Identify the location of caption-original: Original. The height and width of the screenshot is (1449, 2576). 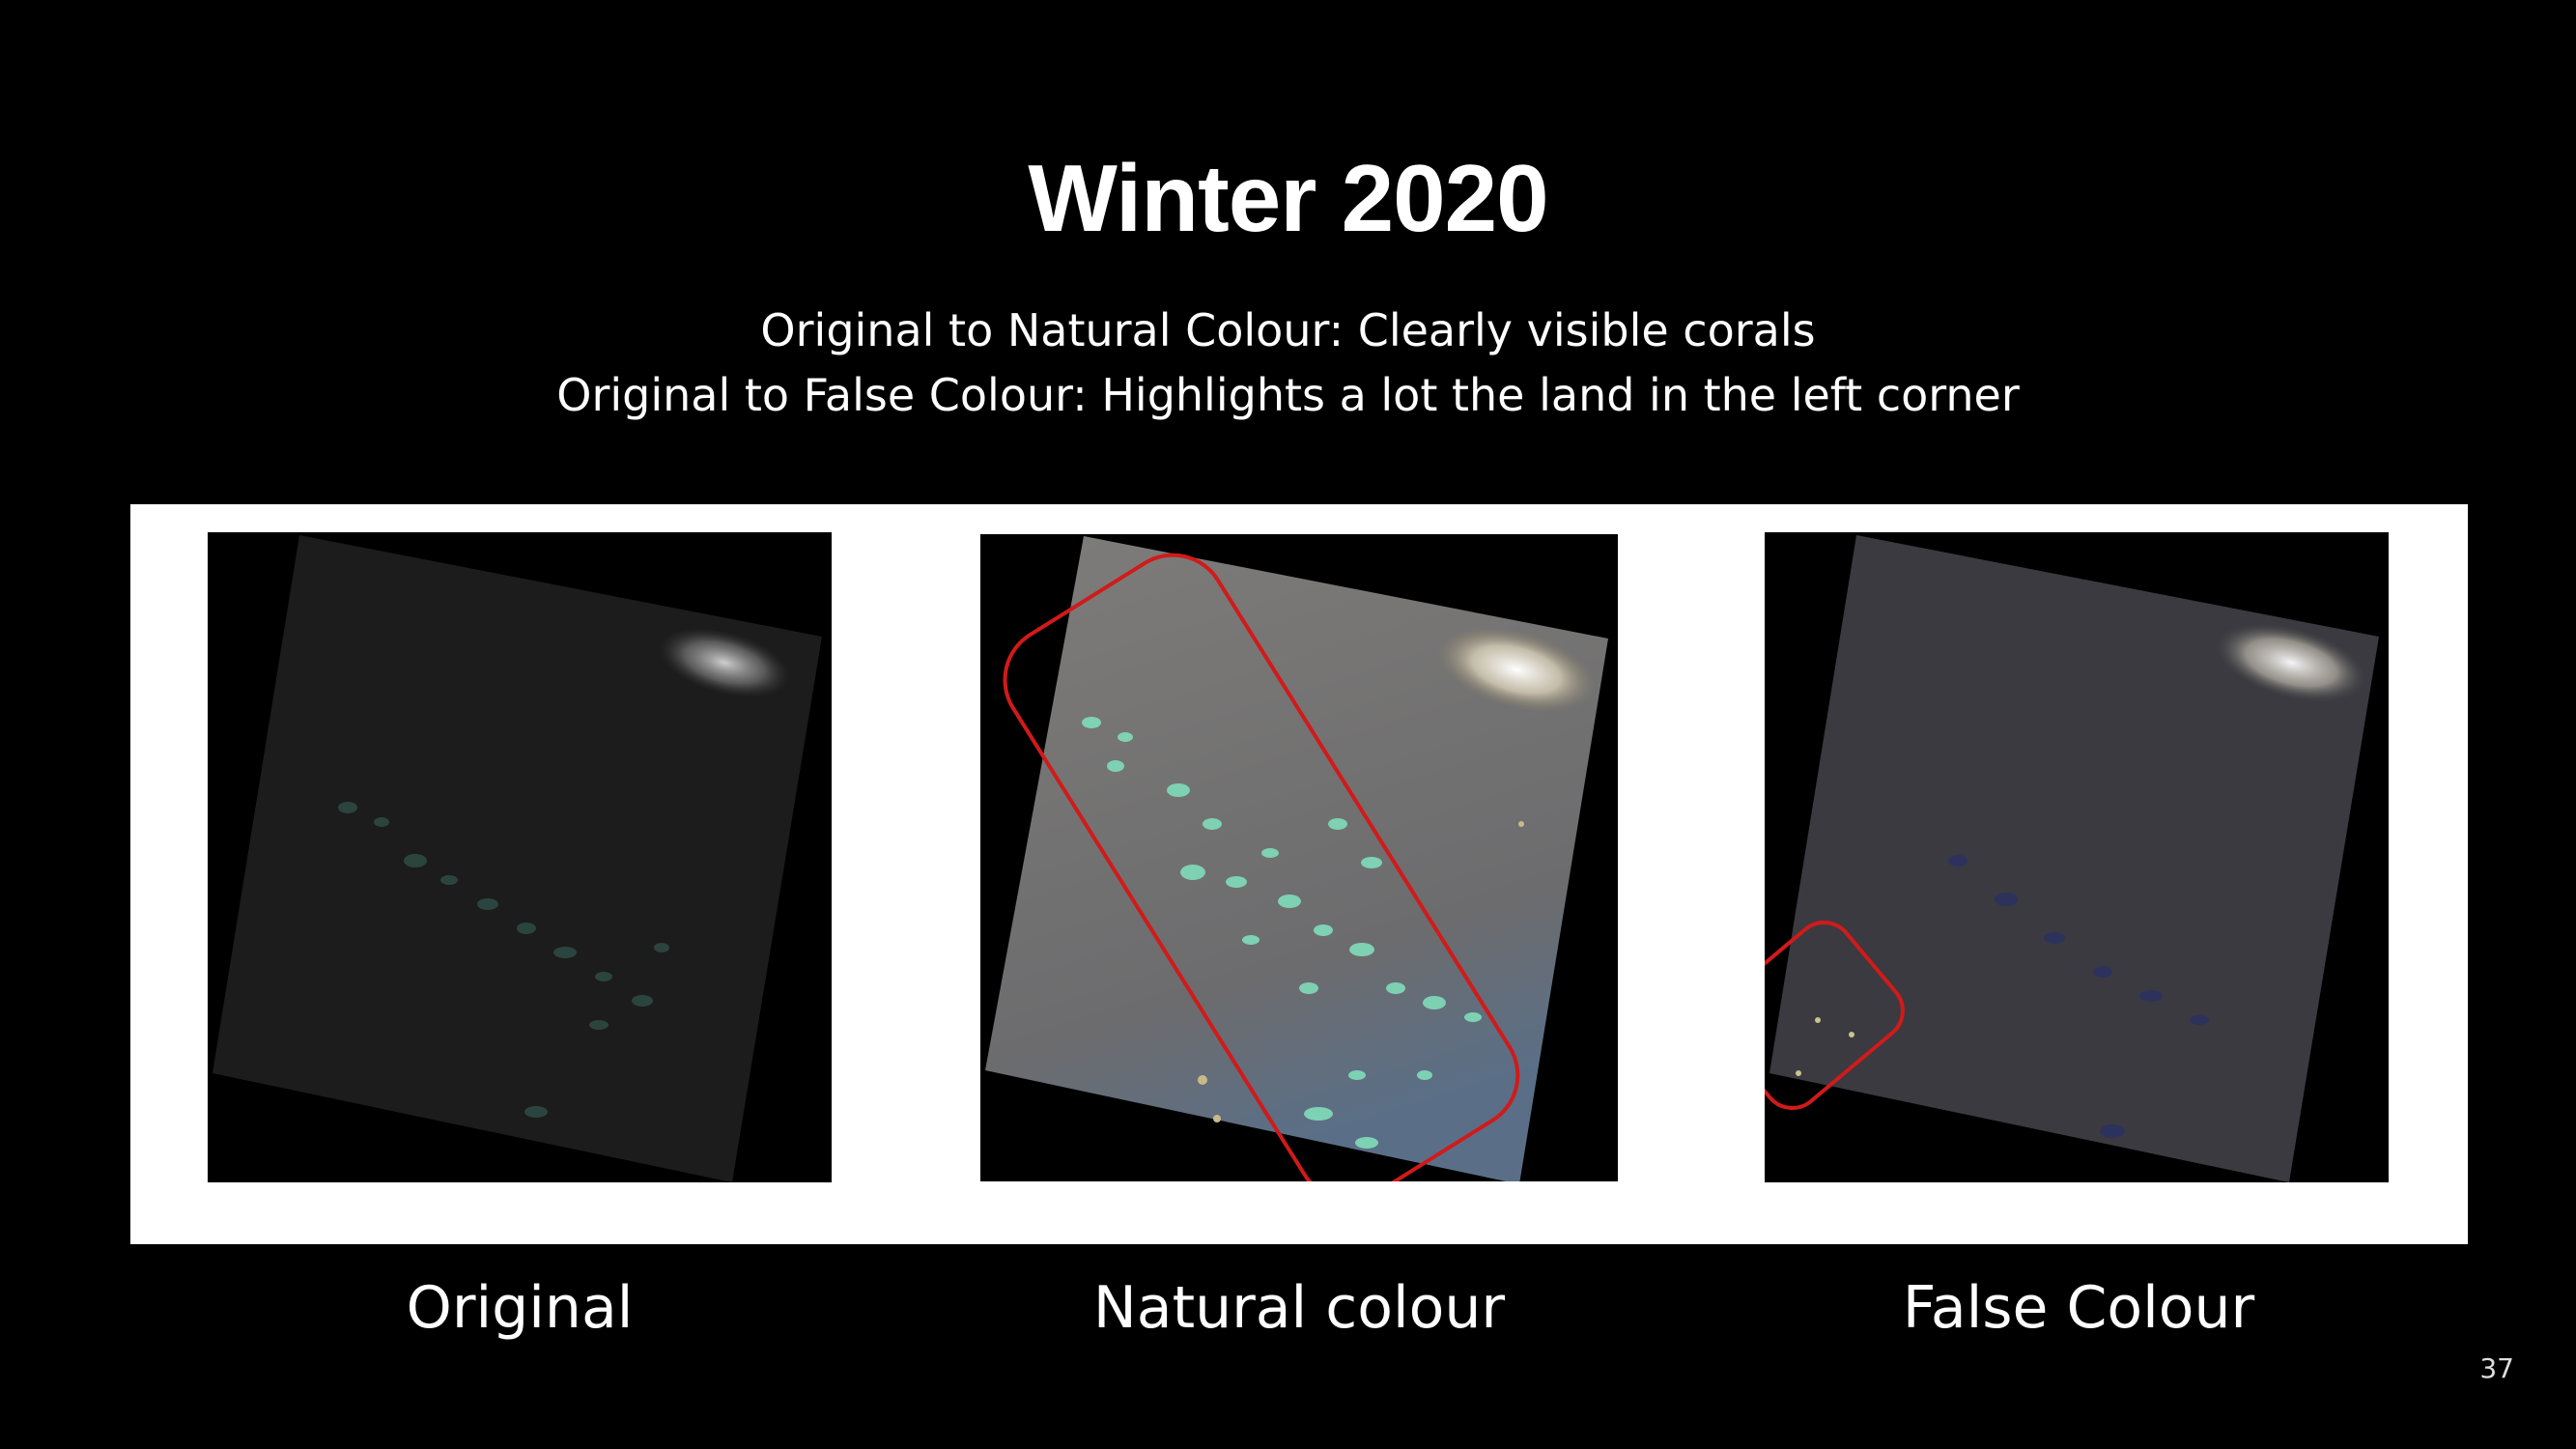
(520, 1308).